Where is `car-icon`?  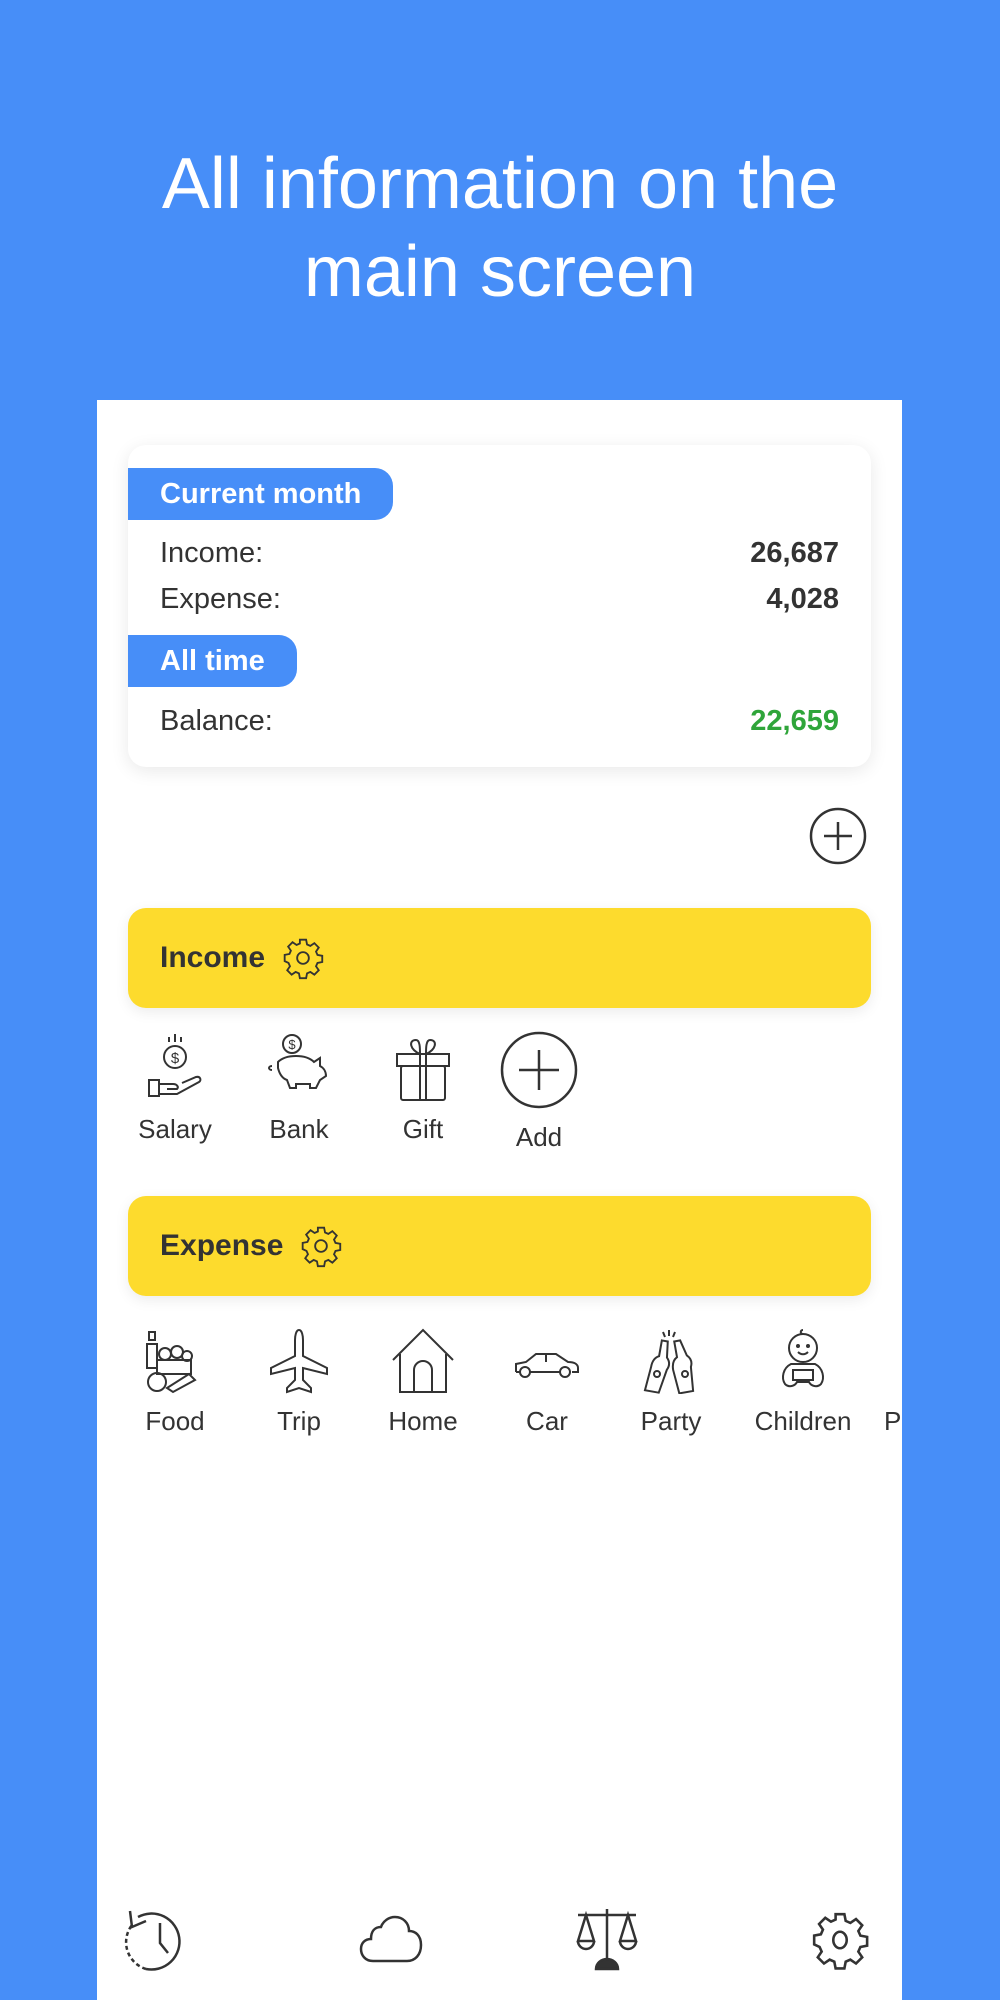 car-icon is located at coordinates (547, 1365).